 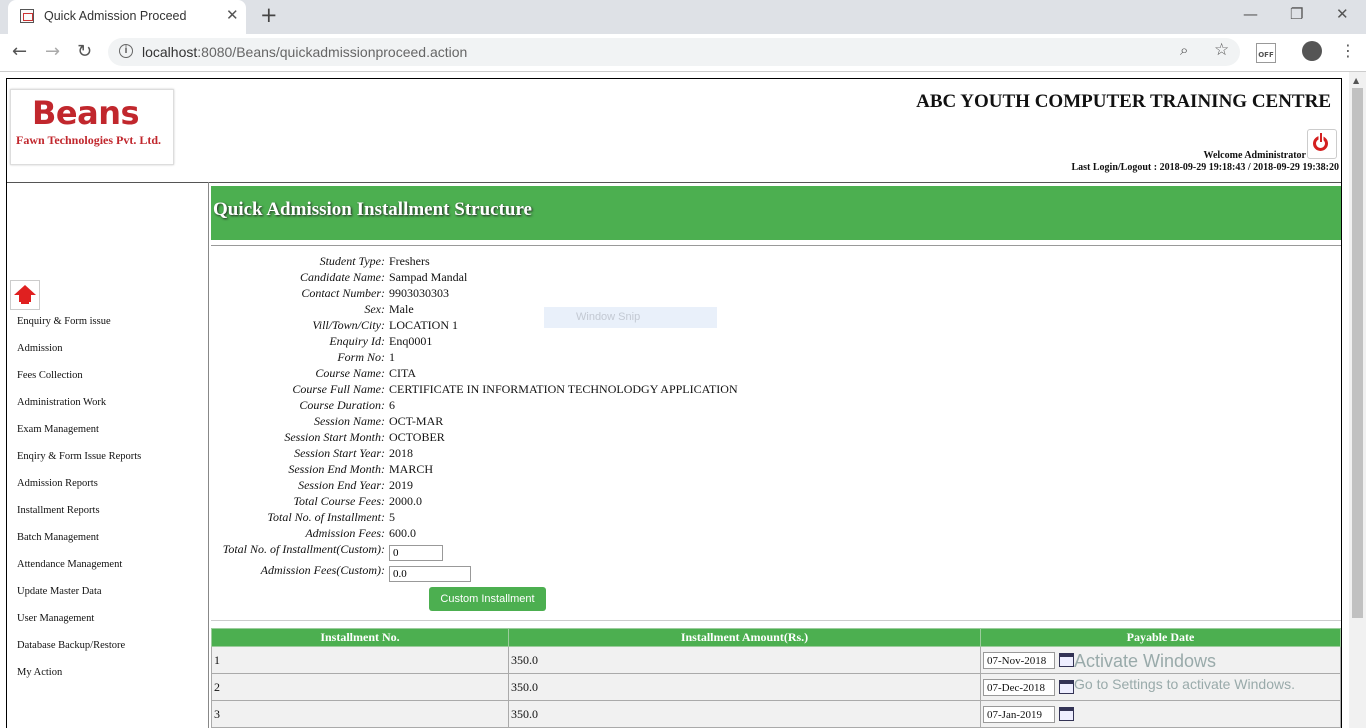 What do you see at coordinates (343, 293) in the screenshot?
I see `detail-label: Contact Number:` at bounding box center [343, 293].